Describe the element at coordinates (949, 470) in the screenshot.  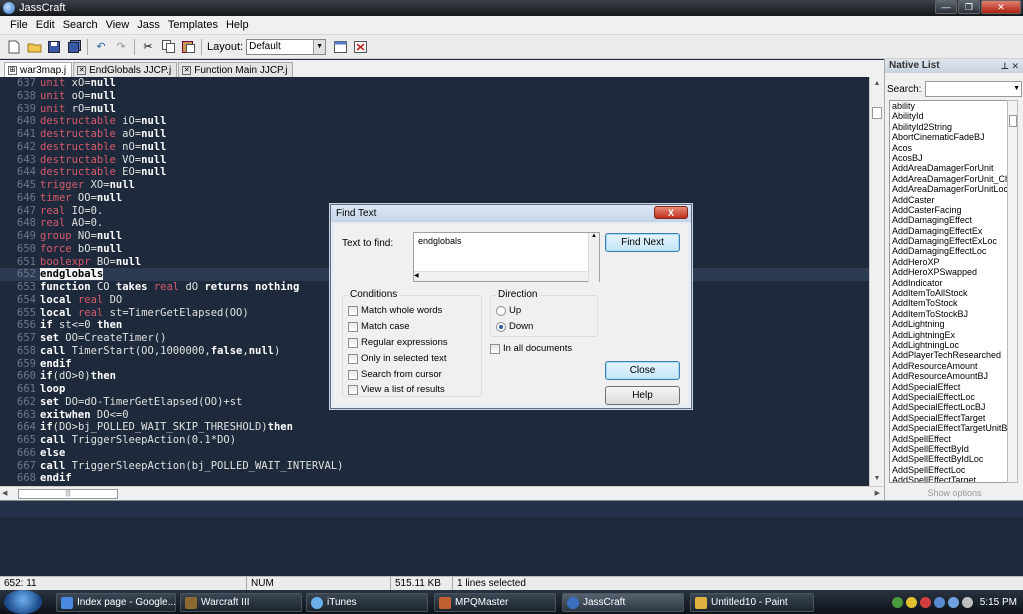
I see `native-list-item: AddSpellEffectLoc` at that location.